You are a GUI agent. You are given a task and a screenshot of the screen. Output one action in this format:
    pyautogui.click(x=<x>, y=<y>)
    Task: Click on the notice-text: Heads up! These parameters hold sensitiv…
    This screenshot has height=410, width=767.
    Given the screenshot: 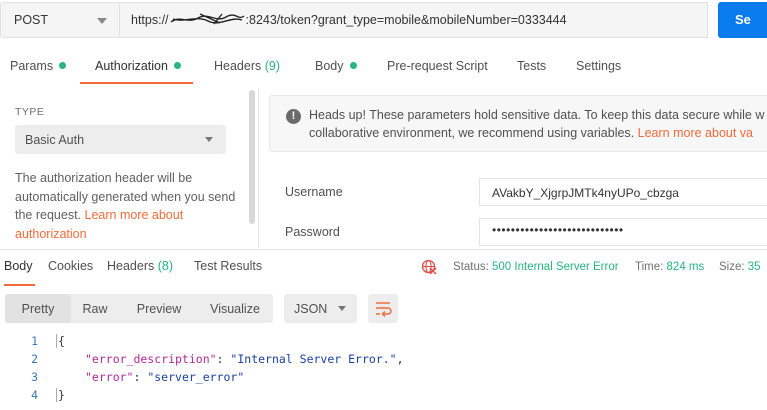 What is the action you would take?
    pyautogui.click(x=538, y=124)
    